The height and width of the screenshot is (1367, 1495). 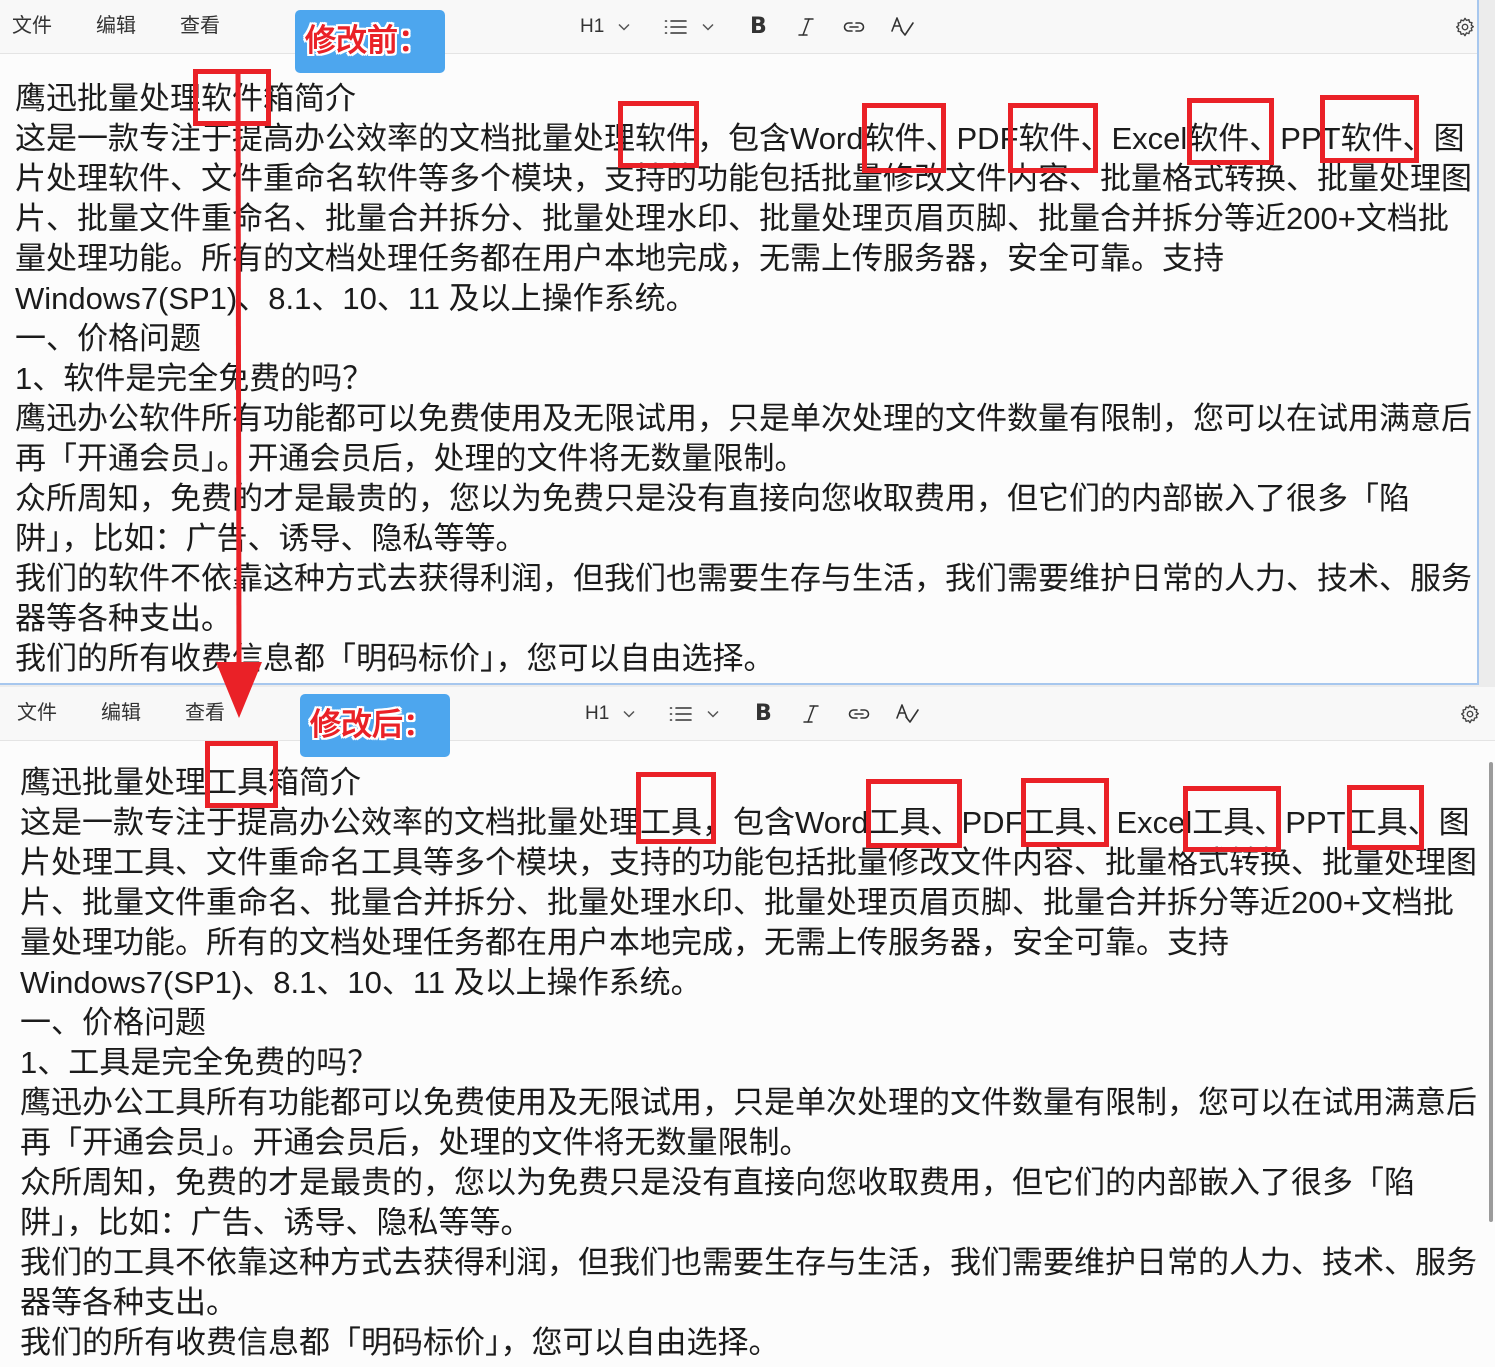 I want to click on after-label: 修改后：, so click(x=375, y=725).